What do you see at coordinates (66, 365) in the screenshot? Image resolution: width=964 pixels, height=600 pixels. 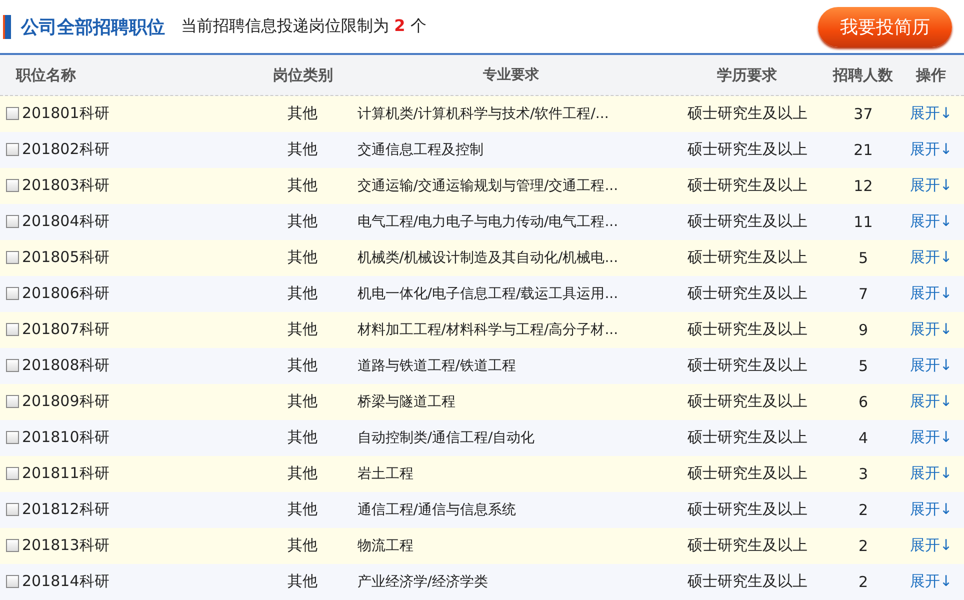 I see `position-name: 201808科研` at bounding box center [66, 365].